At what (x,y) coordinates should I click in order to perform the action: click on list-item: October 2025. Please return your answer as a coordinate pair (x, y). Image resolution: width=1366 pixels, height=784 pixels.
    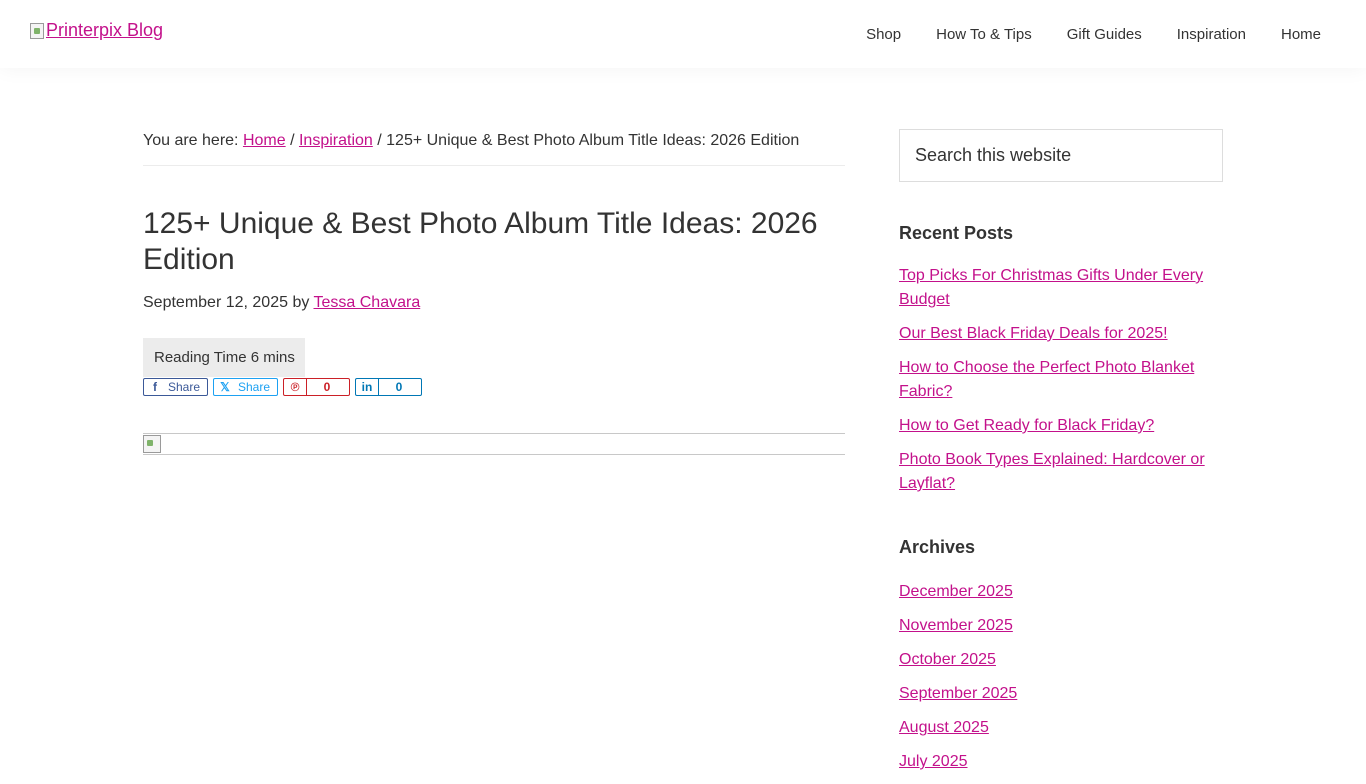
    Looking at the image, I should click on (1061, 660).